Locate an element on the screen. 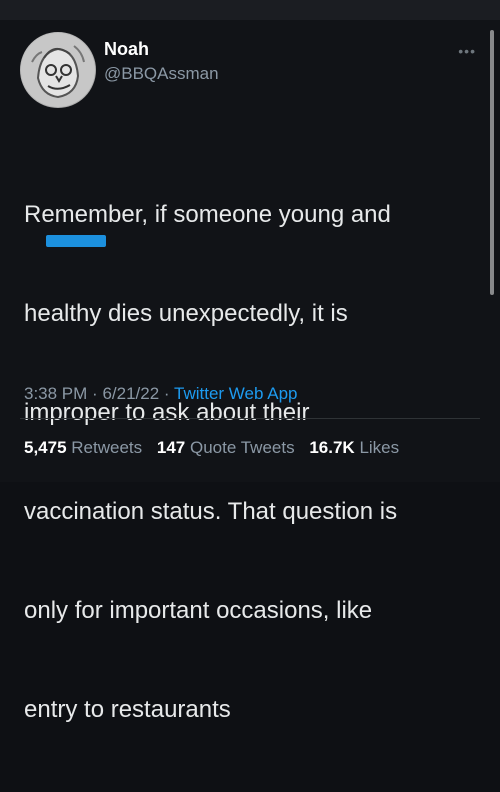  tweet-meta: 3:38 PM · 6/21/22 · Twitter Web App is located at coordinates (160, 394).